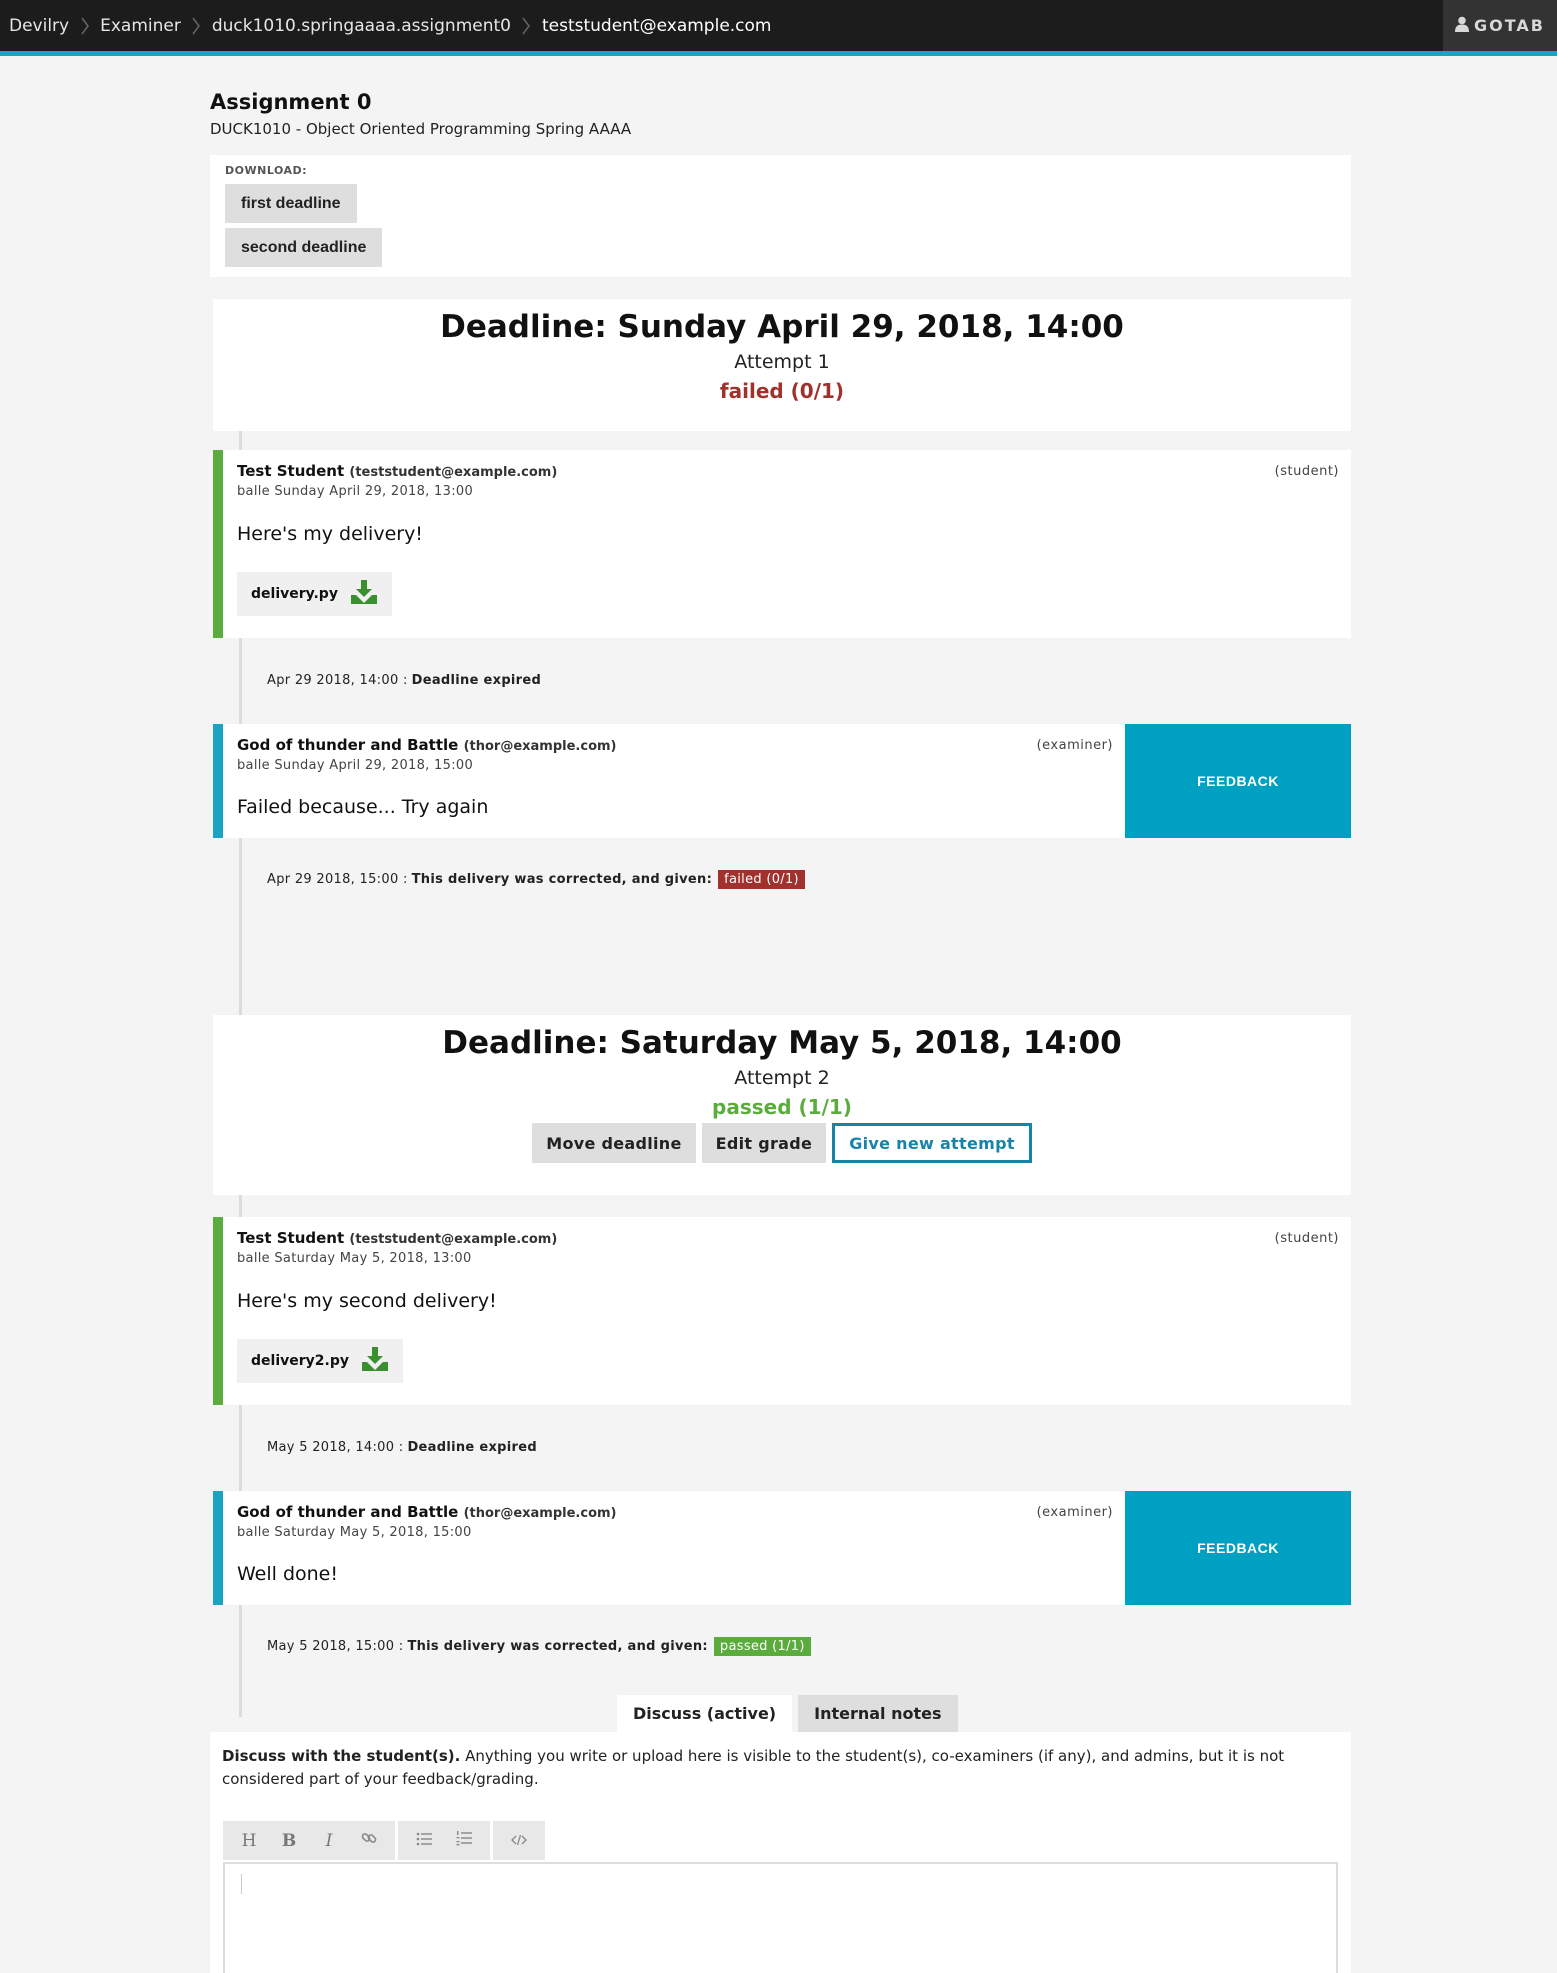 The width and height of the screenshot is (1557, 1973). I want to click on edit-grade-button: Edit grade, so click(764, 1143).